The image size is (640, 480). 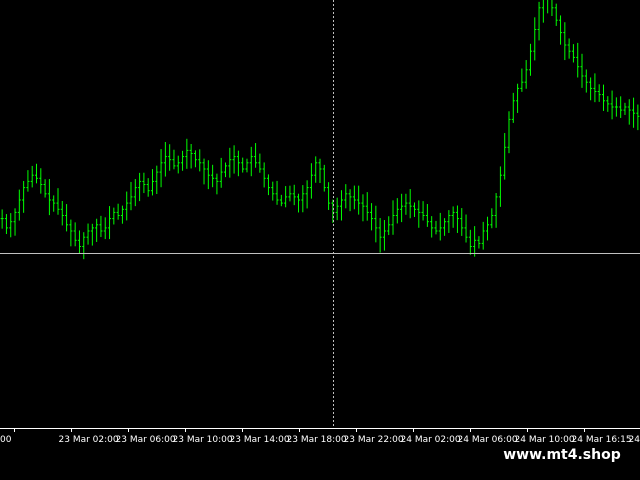 I want to click on time-axis-label: 23 Mar 06:00, so click(x=146, y=440).